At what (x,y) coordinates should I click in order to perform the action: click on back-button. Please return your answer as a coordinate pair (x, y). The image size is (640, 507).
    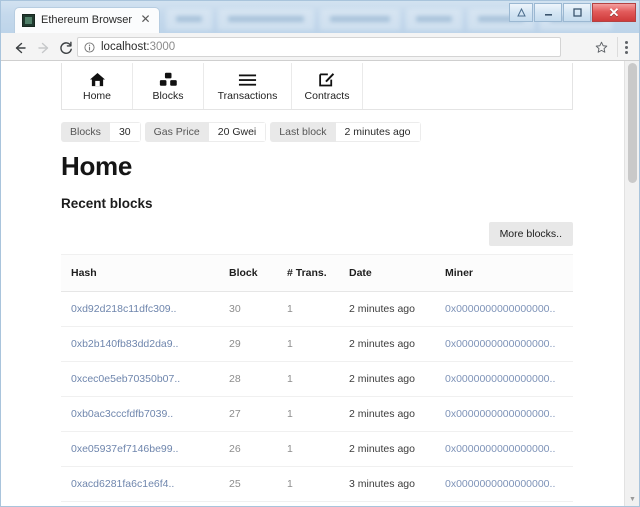
    Looking at the image, I should click on (19, 47).